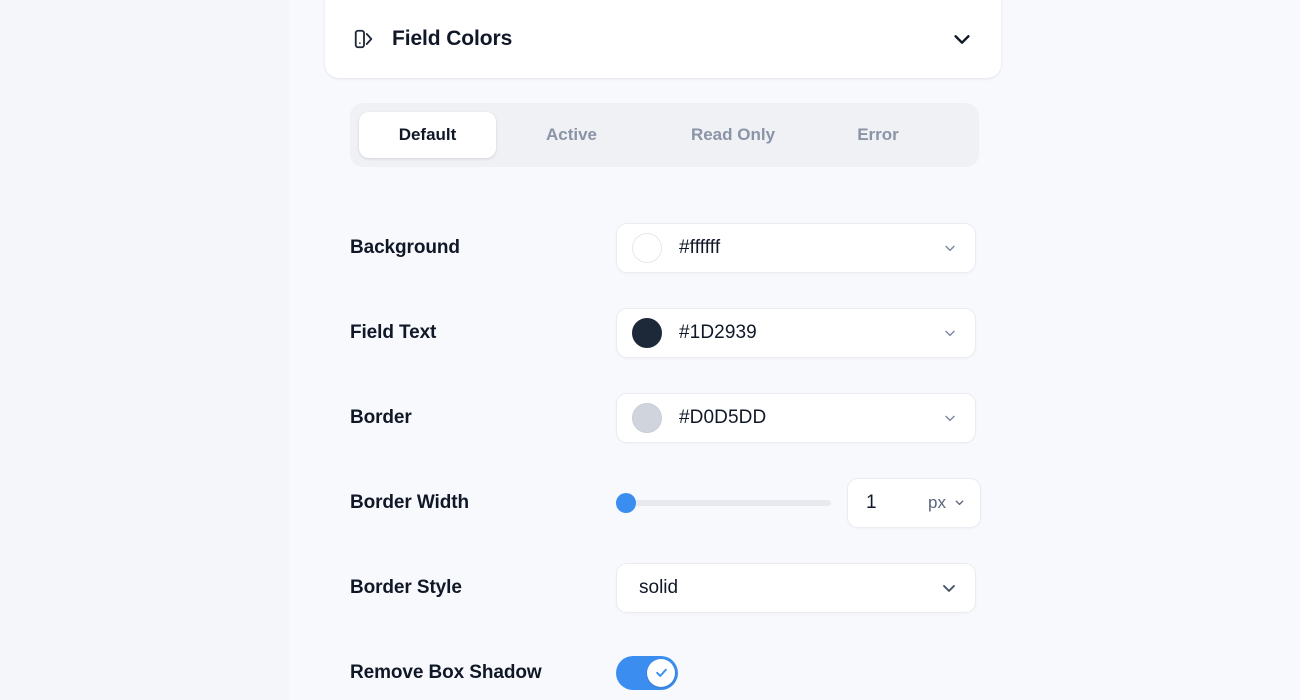 The image size is (1300, 700). I want to click on row-background: Background #ffffff, so click(695, 247).